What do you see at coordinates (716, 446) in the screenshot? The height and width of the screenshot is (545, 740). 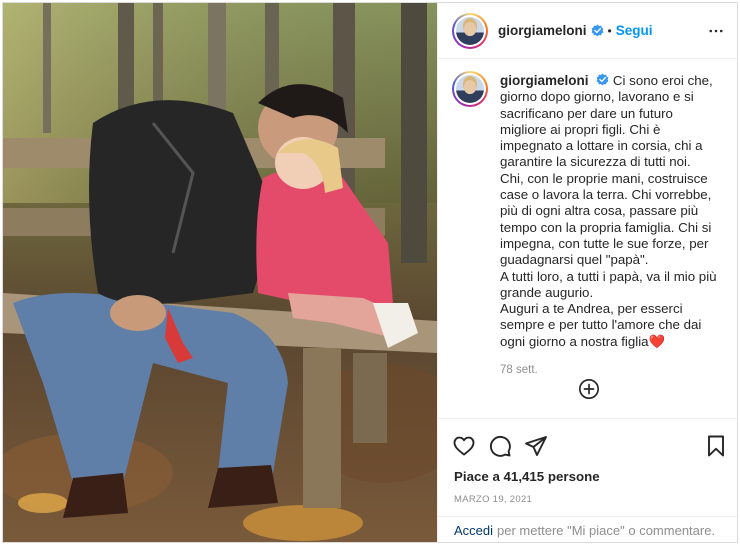 I see `bookmark-icon` at bounding box center [716, 446].